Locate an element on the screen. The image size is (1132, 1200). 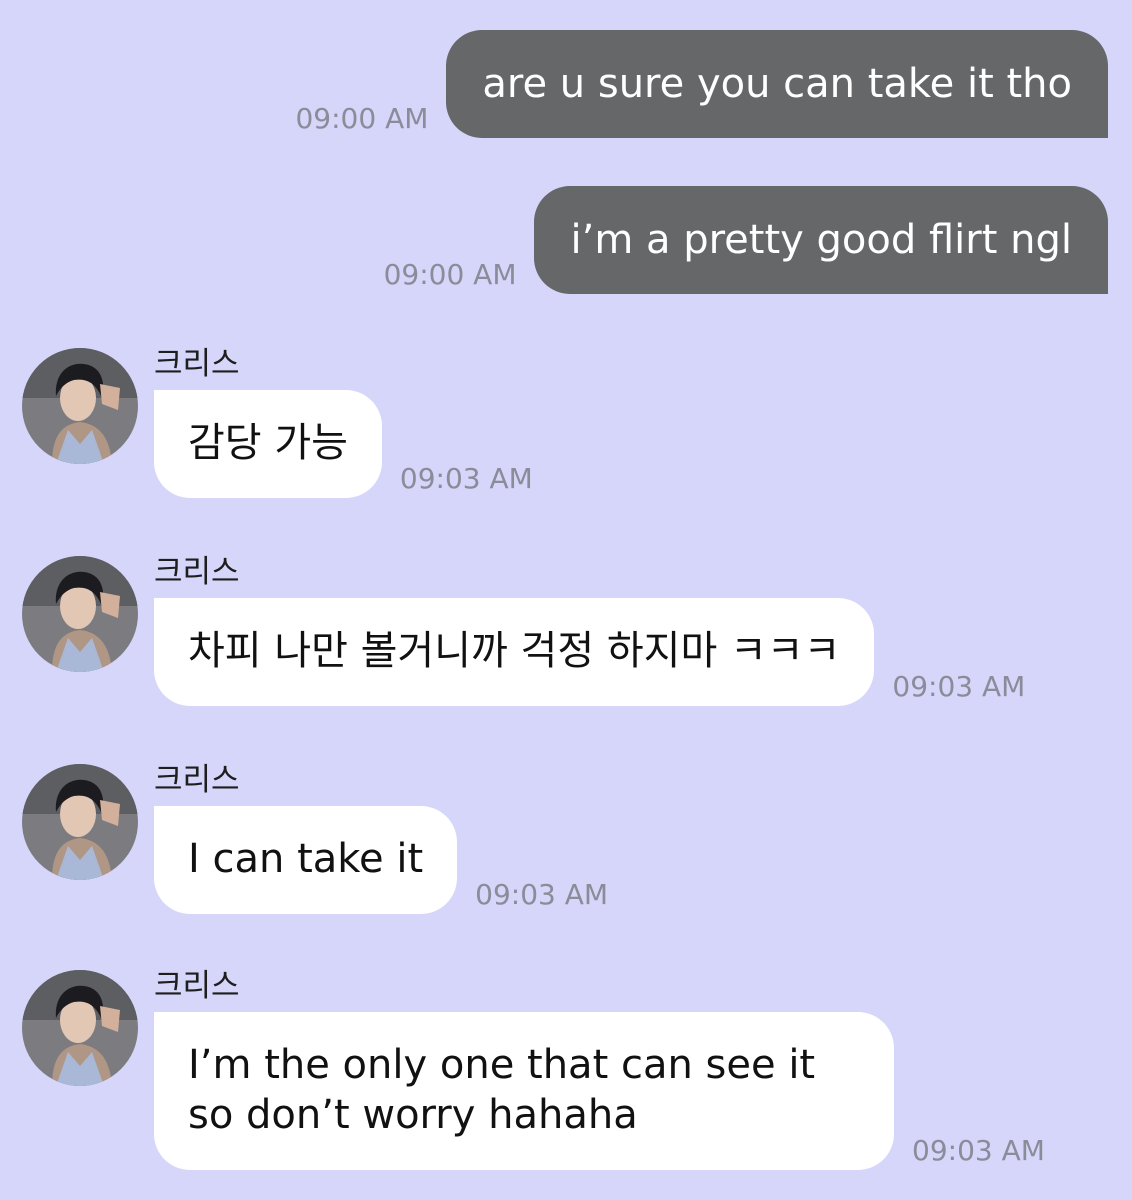
message-row-incoming: 크리스 I can take it 09:03 AM is located at coordinates (315, 838).